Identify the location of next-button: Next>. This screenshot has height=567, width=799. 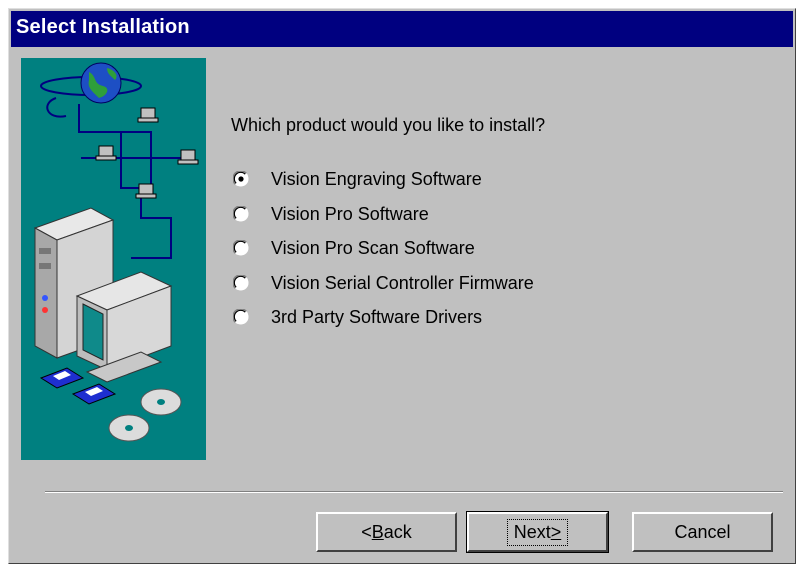
(537, 532).